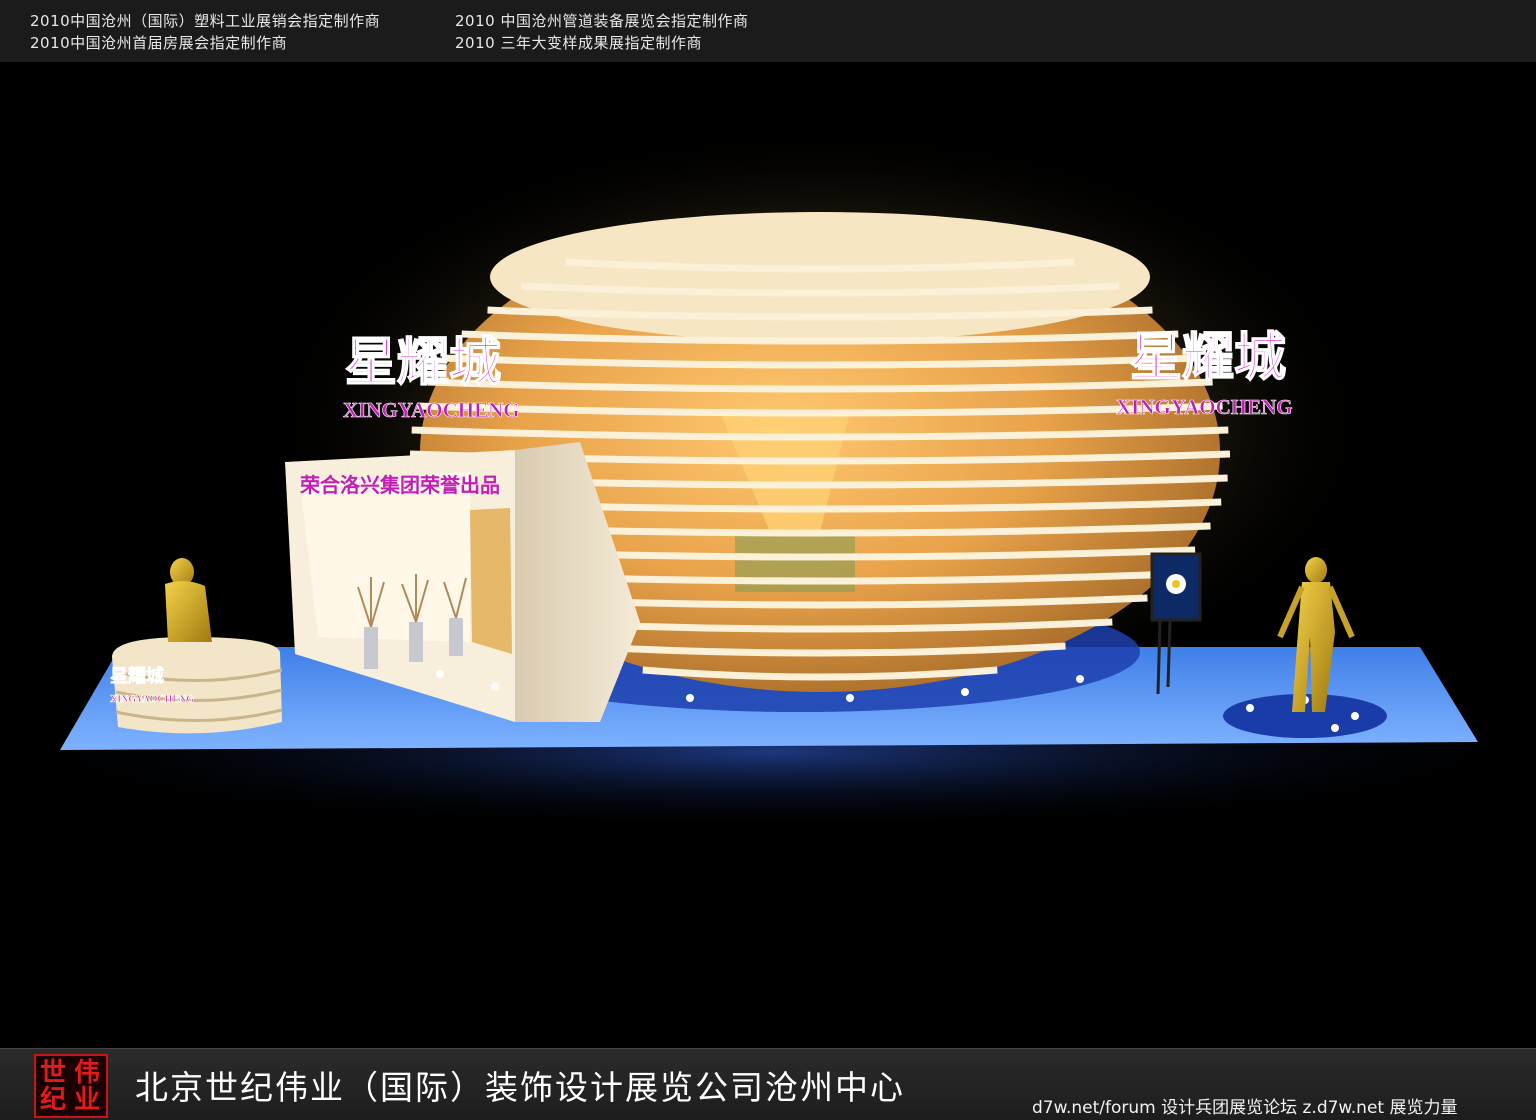 This screenshot has height=1120, width=1536. Describe the element at coordinates (1208, 357) in the screenshot. I see `brand-sign-right-cn: 星耀城` at that location.